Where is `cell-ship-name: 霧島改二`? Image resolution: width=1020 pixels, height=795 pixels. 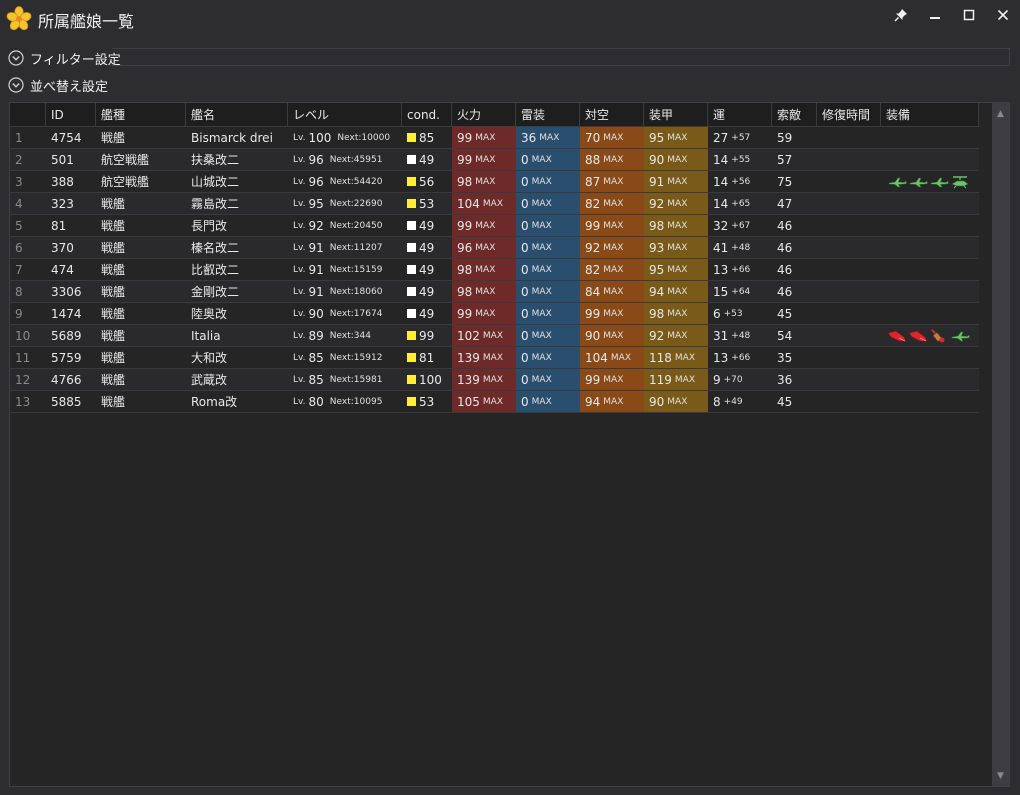
cell-ship-name: 霧島改二 is located at coordinates (237, 203).